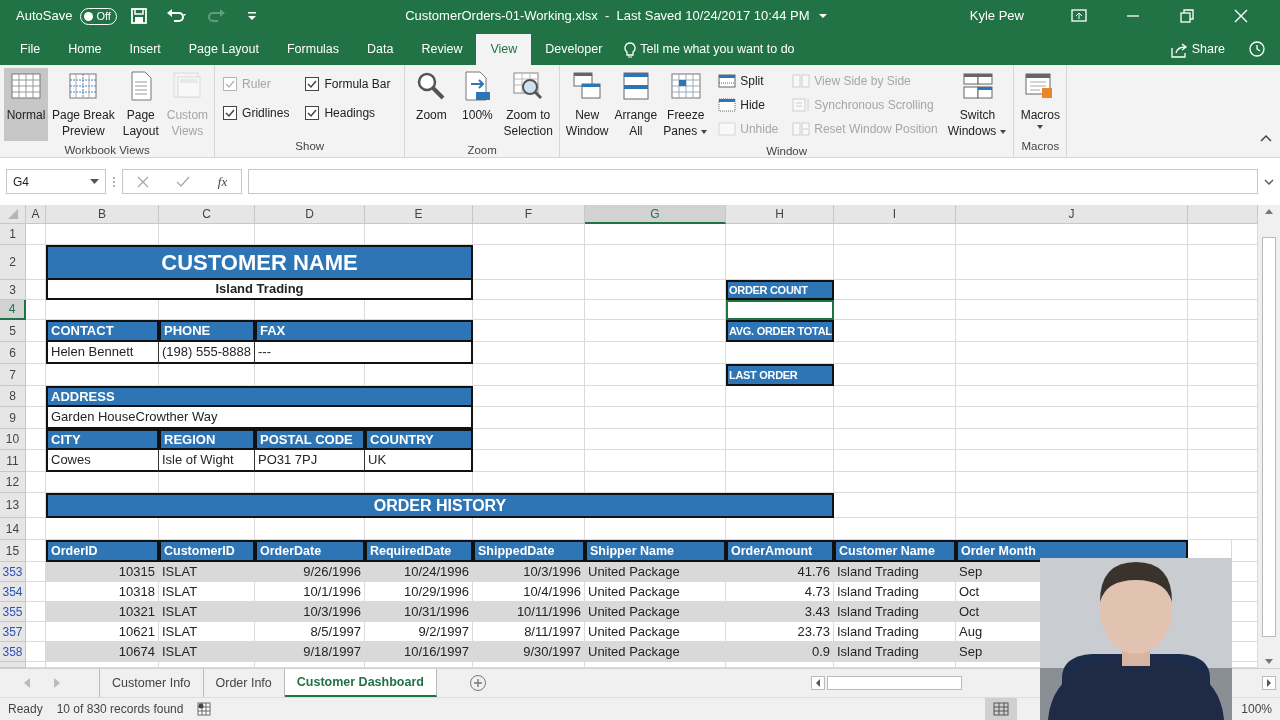 The height and width of the screenshot is (720, 1280). What do you see at coordinates (13, 592) in the screenshot?
I see `row-header: 354` at bounding box center [13, 592].